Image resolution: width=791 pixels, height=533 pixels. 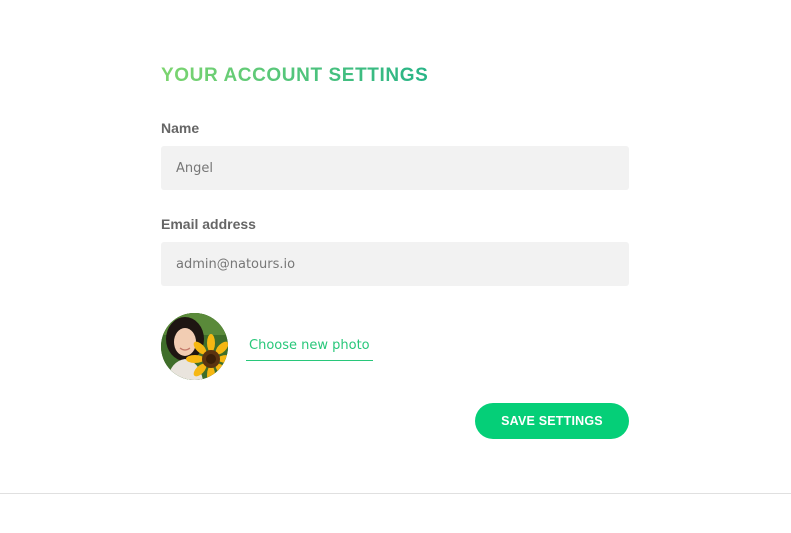 What do you see at coordinates (395, 168) in the screenshot?
I see `name-input` at bounding box center [395, 168].